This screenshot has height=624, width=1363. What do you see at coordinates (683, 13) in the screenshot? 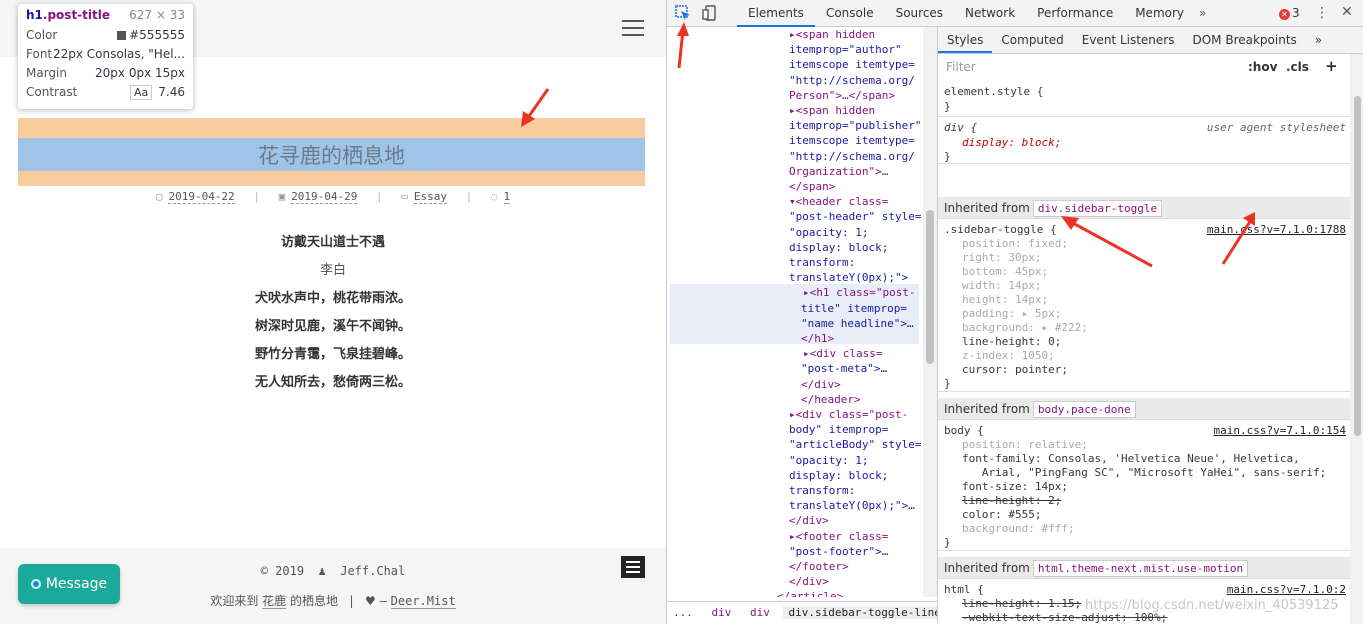
I see `inspect-element-icon` at bounding box center [683, 13].